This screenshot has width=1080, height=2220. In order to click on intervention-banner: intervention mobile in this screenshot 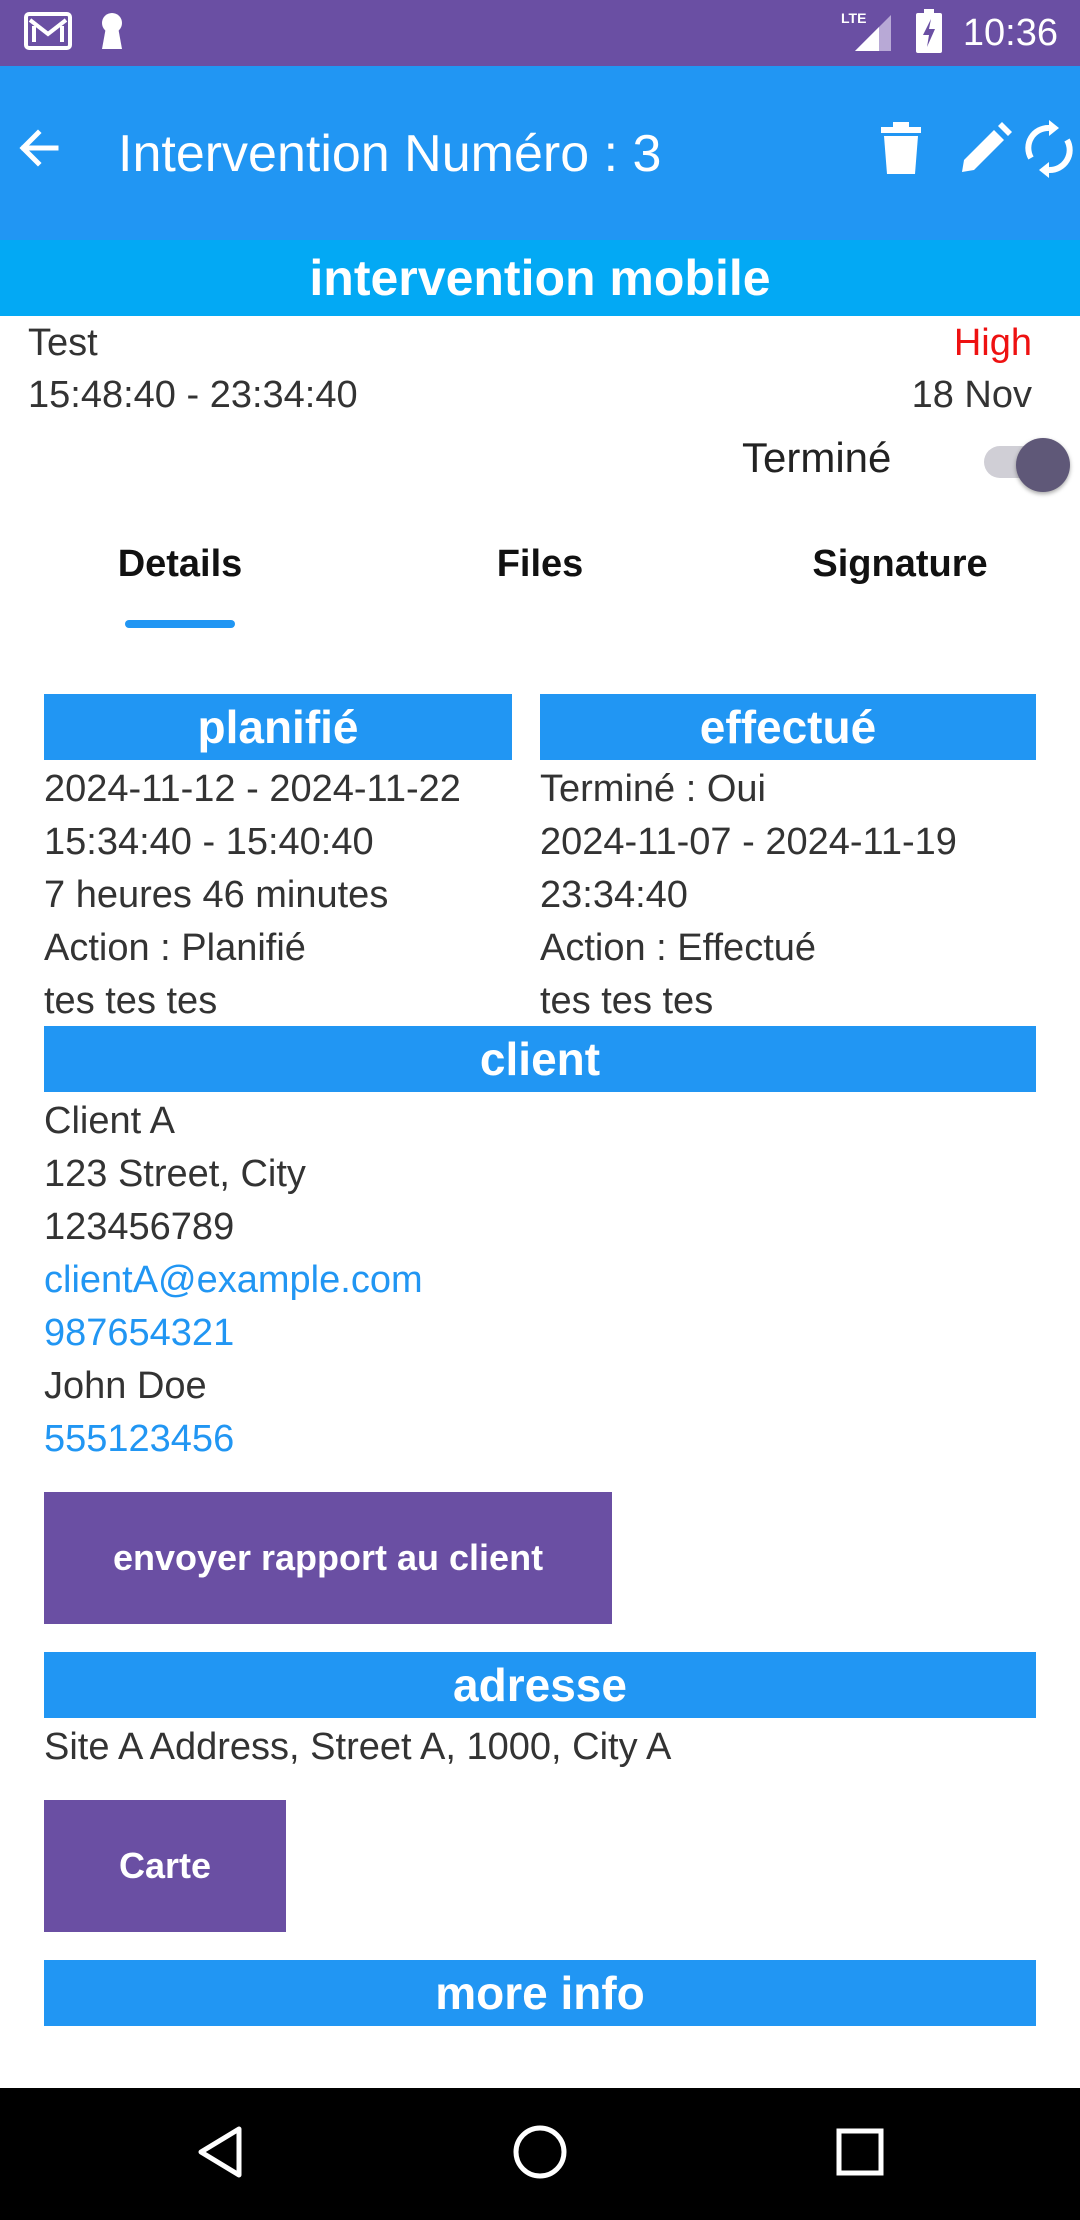, I will do `click(540, 278)`.